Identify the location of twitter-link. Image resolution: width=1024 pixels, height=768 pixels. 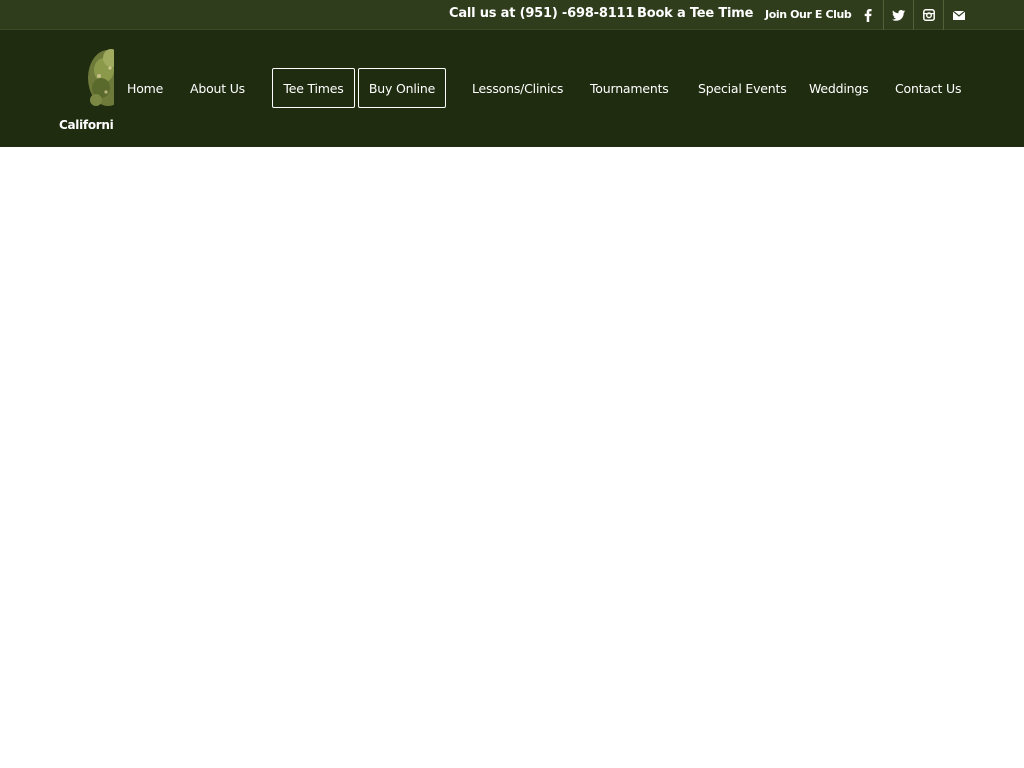
(898, 15).